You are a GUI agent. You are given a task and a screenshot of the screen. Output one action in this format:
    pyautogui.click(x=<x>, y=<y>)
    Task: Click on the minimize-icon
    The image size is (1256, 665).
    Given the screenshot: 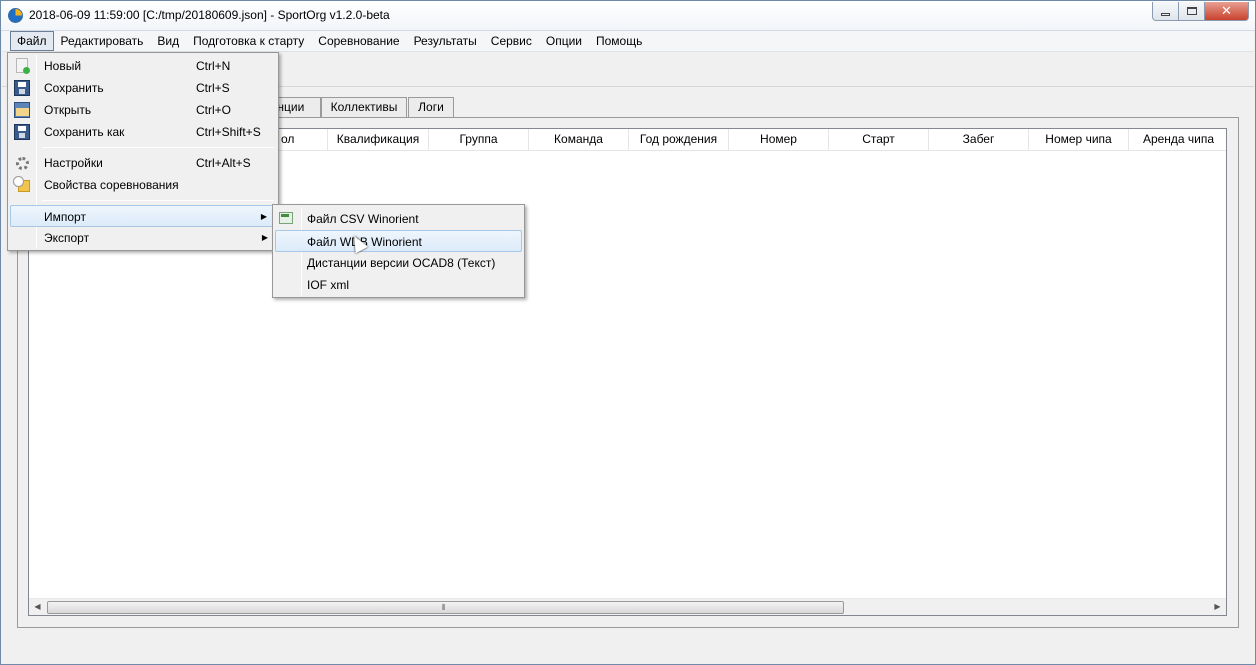 What is the action you would take?
    pyautogui.click(x=1165, y=14)
    